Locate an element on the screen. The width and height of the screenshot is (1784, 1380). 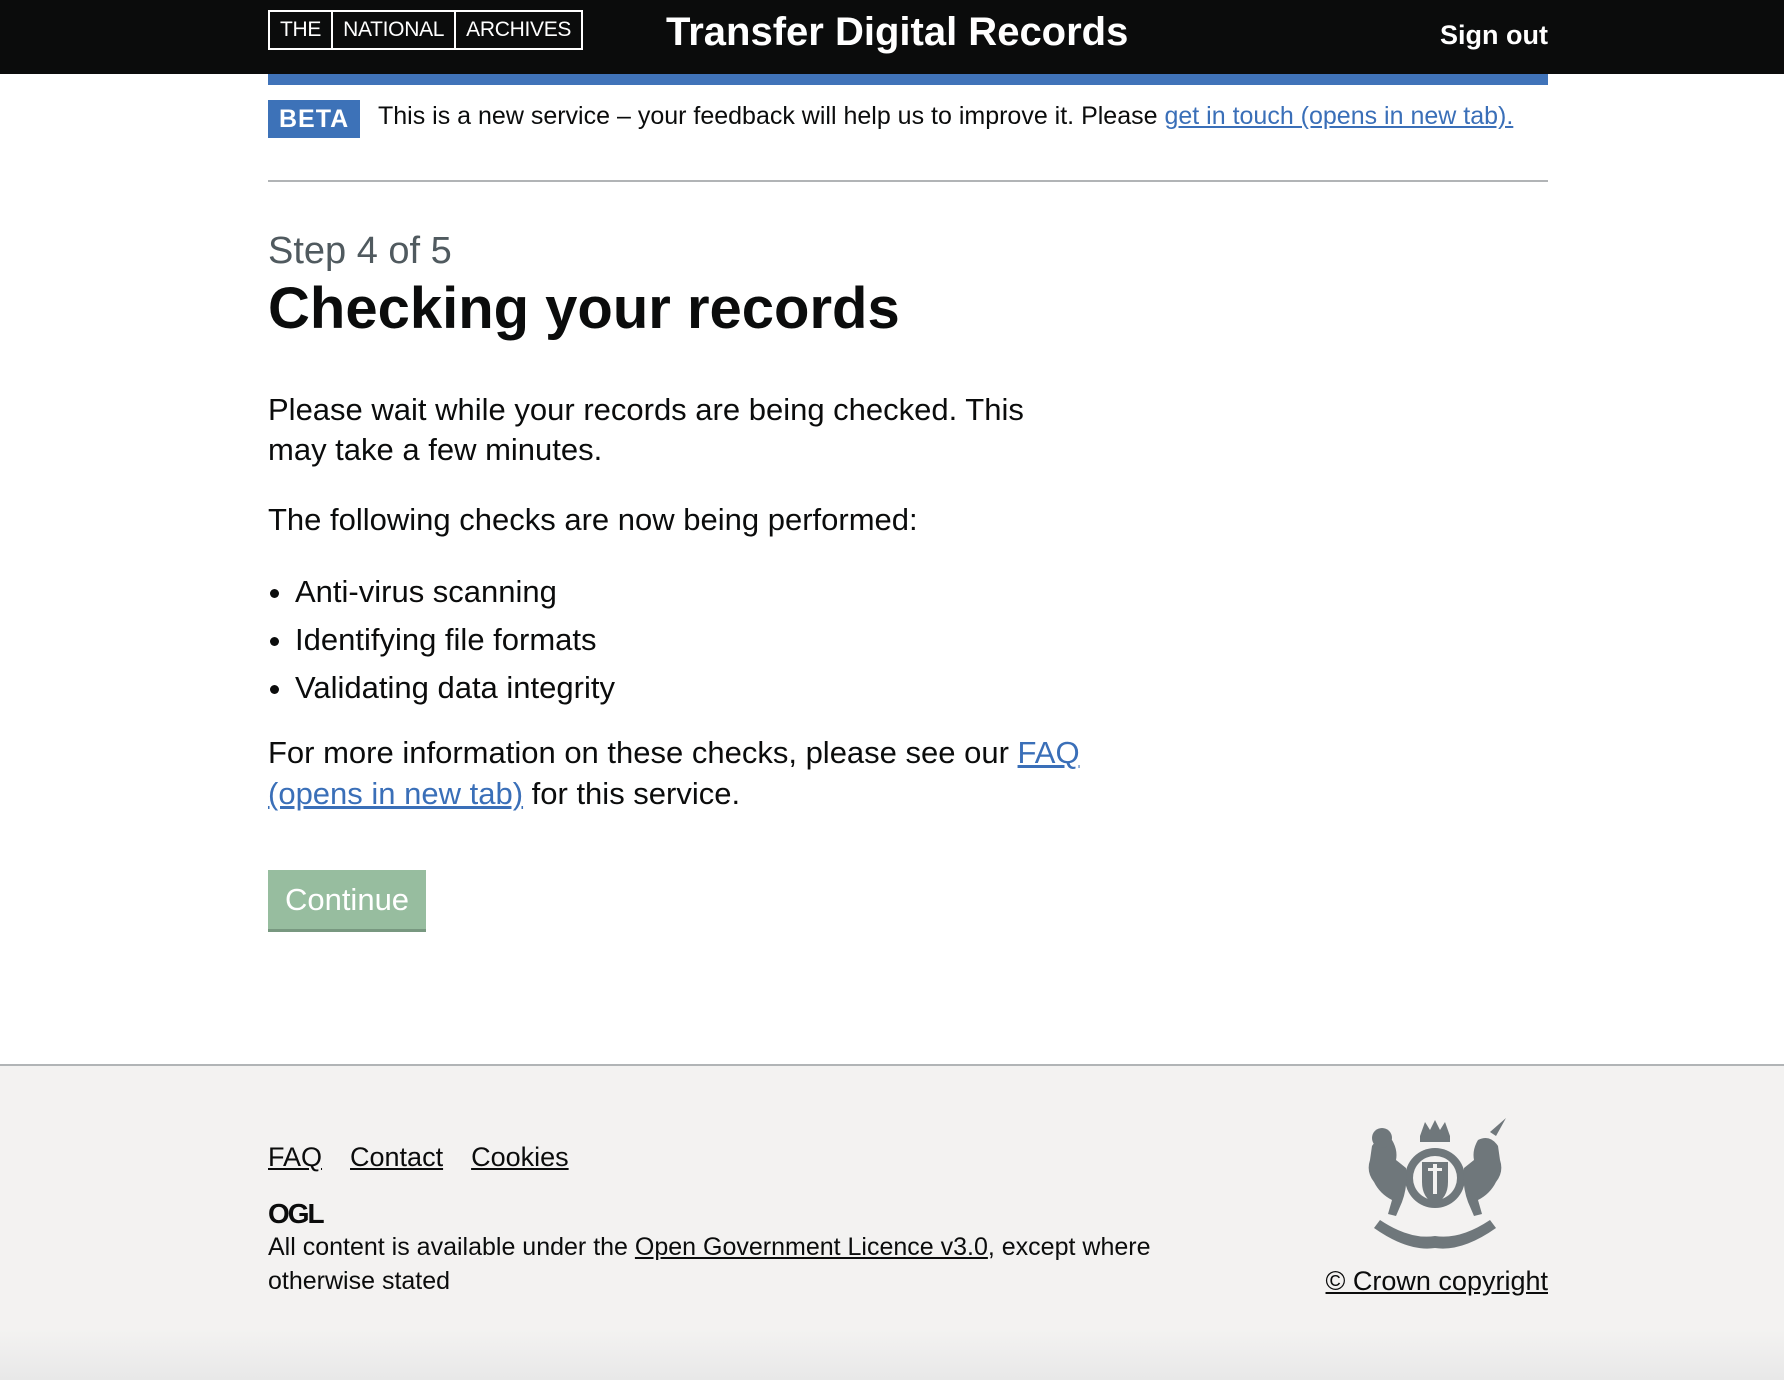
footer-links: FAQ Contact Cookies is located at coordinates (418, 1157).